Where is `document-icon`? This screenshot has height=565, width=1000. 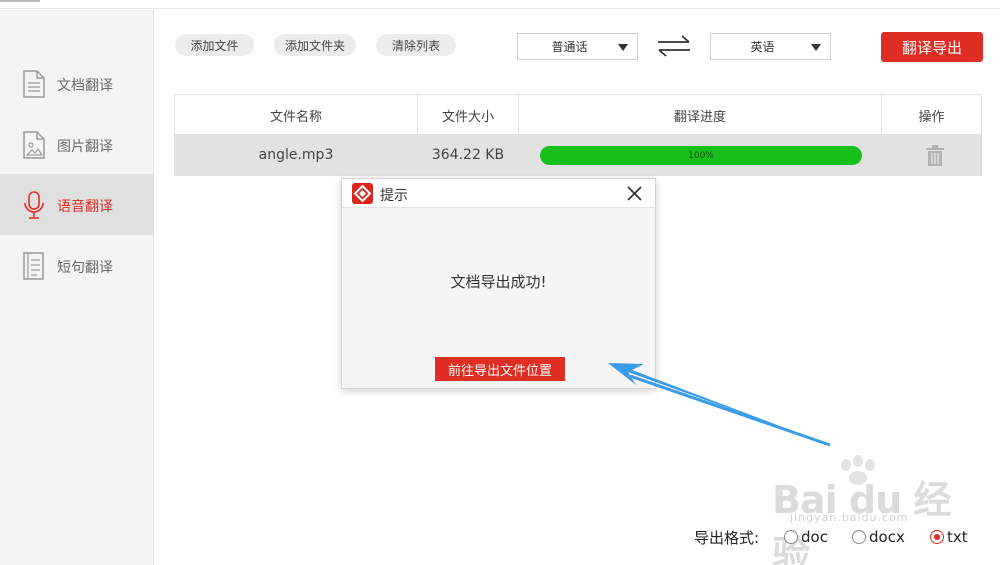
document-icon is located at coordinates (34, 84).